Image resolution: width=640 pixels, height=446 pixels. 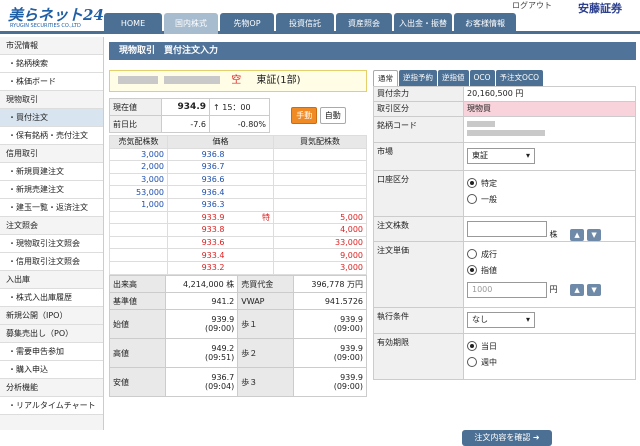 I want to click on vwap-value: 941.5726, so click(x=330, y=301).